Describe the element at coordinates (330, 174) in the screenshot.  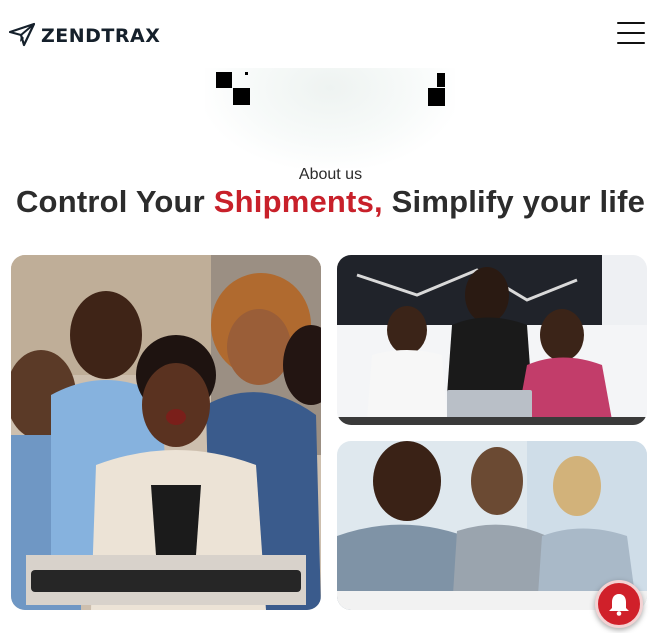
I see `section-eyebrow: About us` at that location.